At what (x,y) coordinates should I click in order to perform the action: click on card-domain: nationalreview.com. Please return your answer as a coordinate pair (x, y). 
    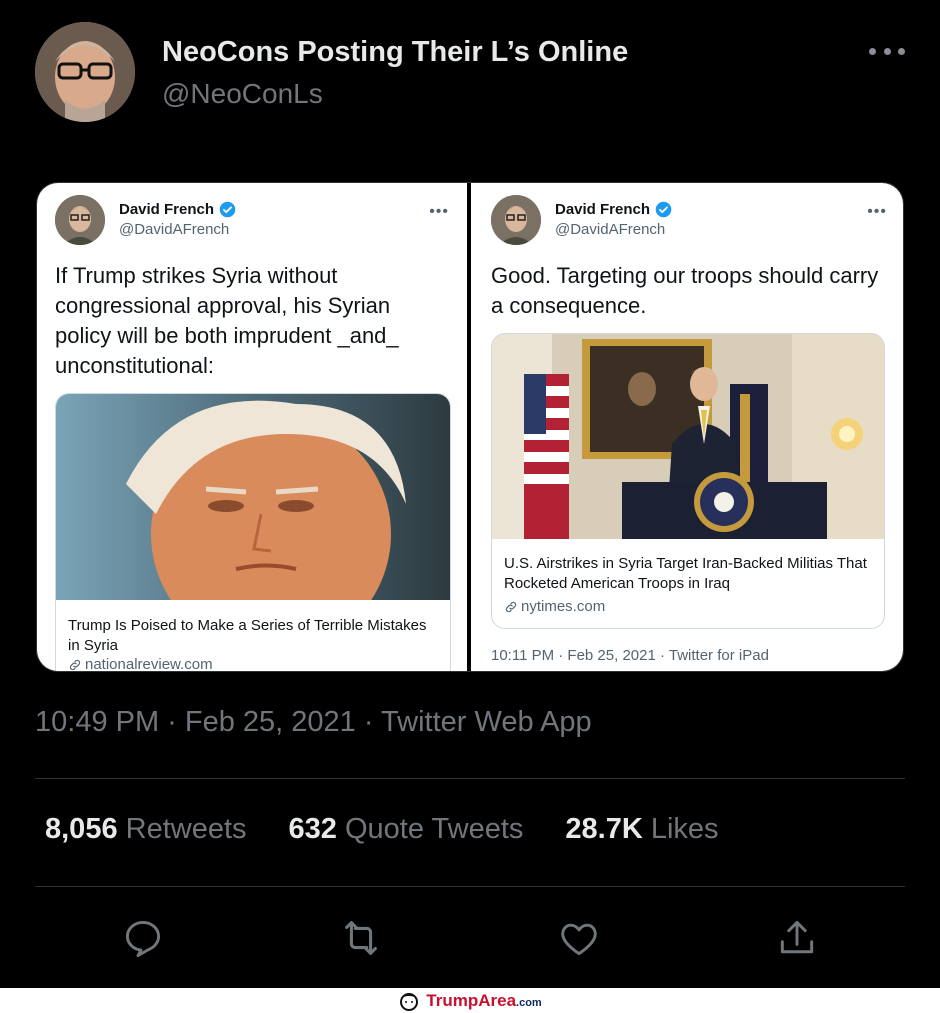
    Looking at the image, I should click on (140, 663).